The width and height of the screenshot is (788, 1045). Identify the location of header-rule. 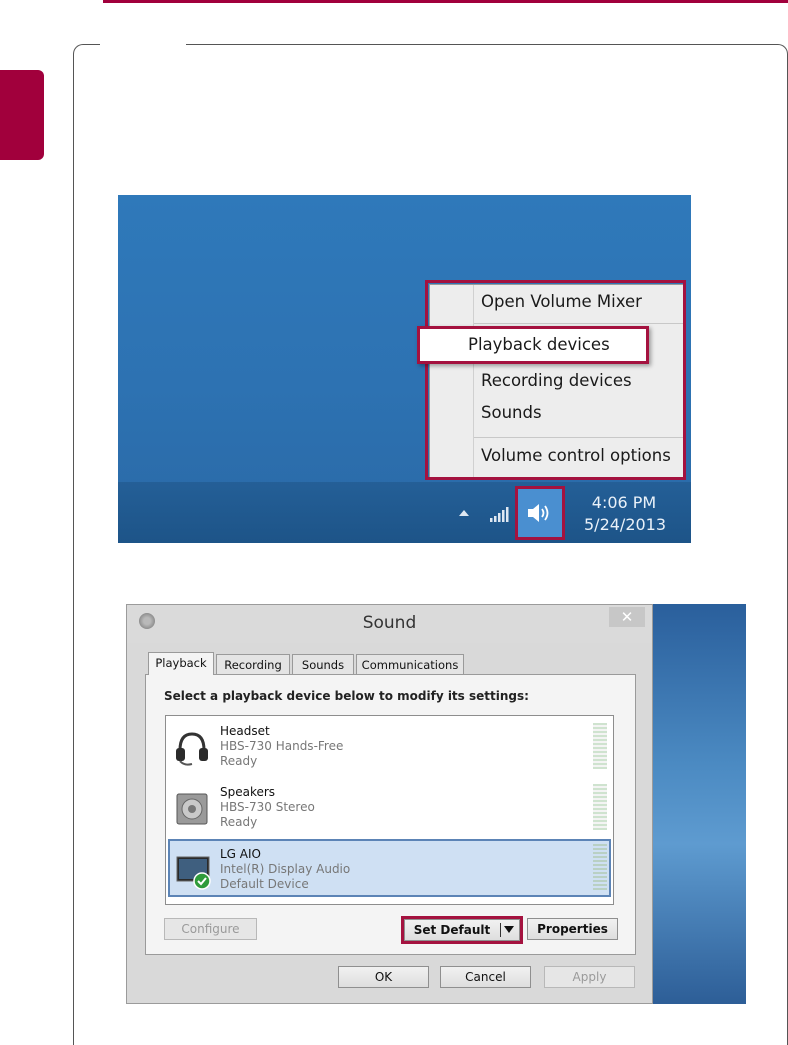
(445, 1).